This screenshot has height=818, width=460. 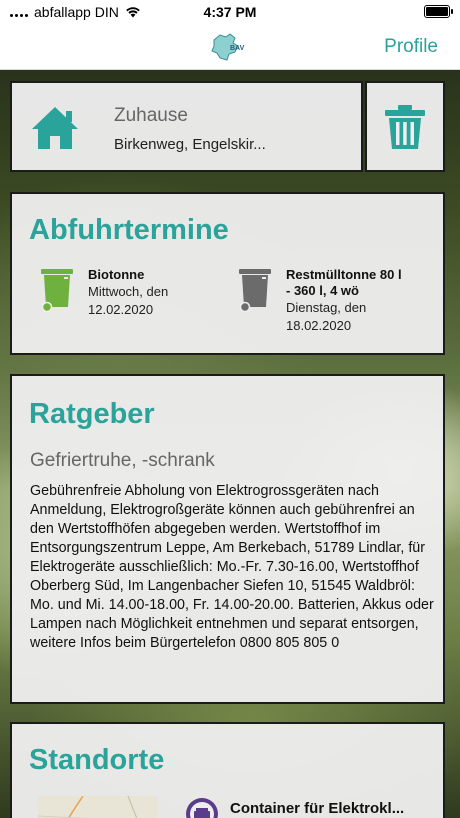 I want to click on map-thumbnail, so click(x=98, y=807).